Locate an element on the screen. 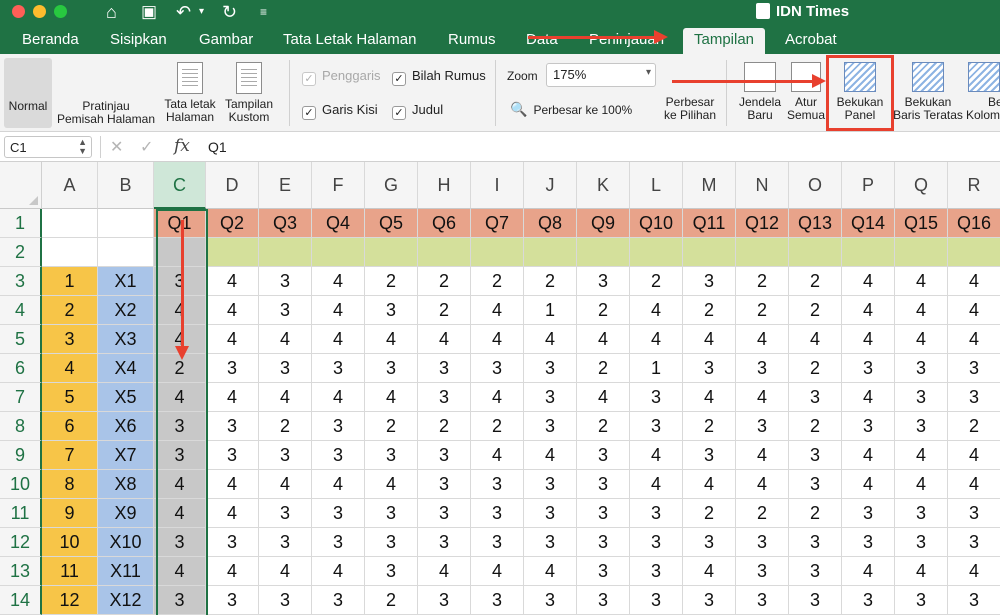 This screenshot has width=1000, height=615. row-header-14: 14 is located at coordinates (21, 600).